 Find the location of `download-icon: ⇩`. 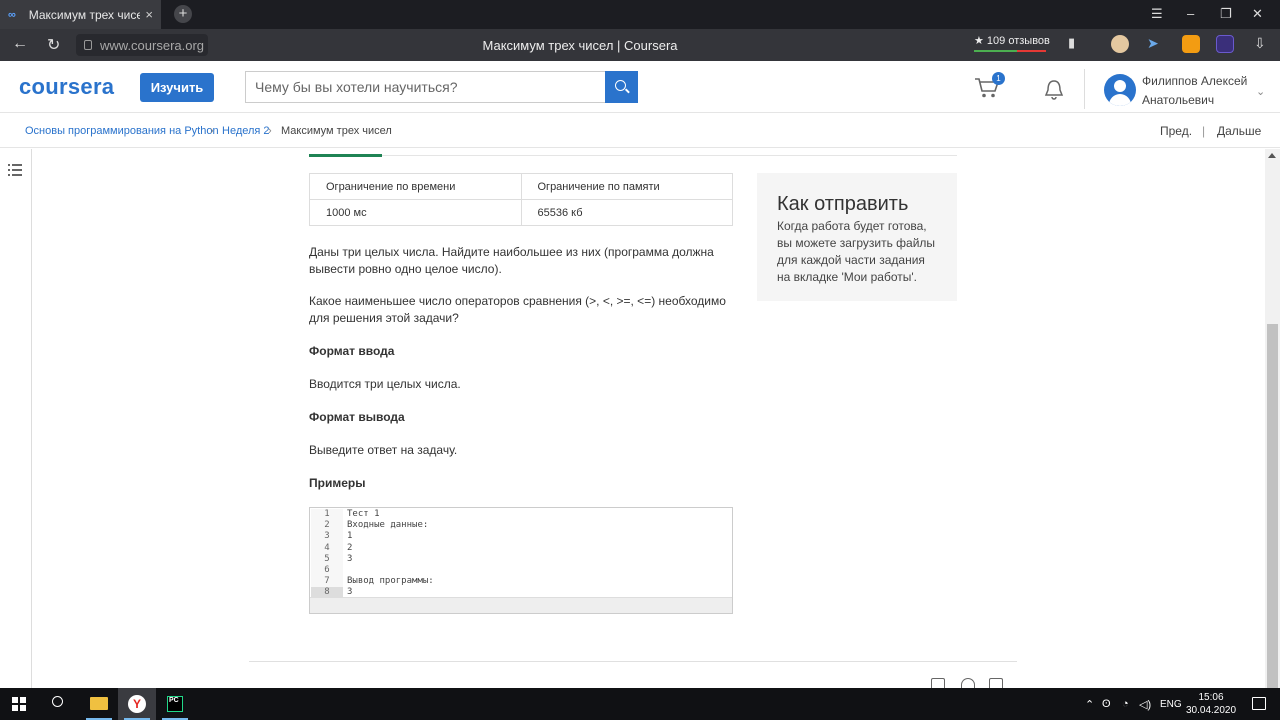

download-icon: ⇩ is located at coordinates (1260, 43).